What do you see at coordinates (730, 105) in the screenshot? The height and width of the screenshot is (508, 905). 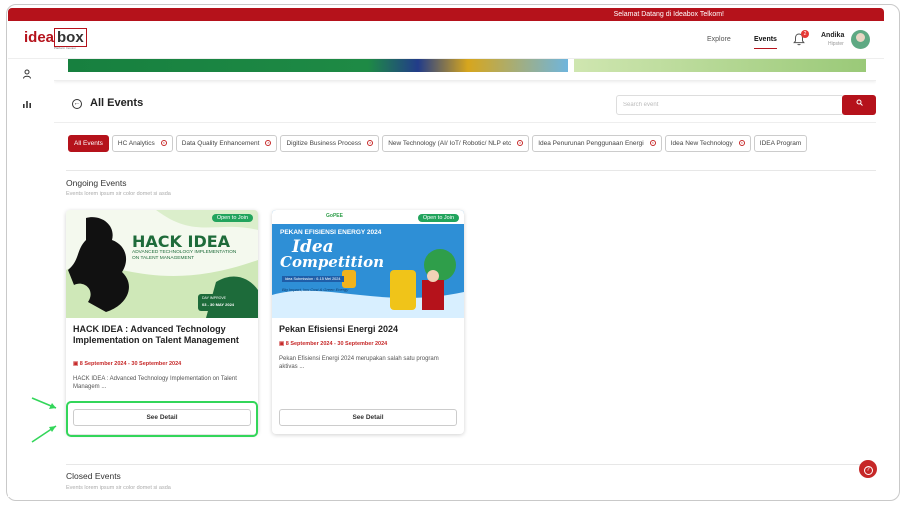 I see `search-input` at bounding box center [730, 105].